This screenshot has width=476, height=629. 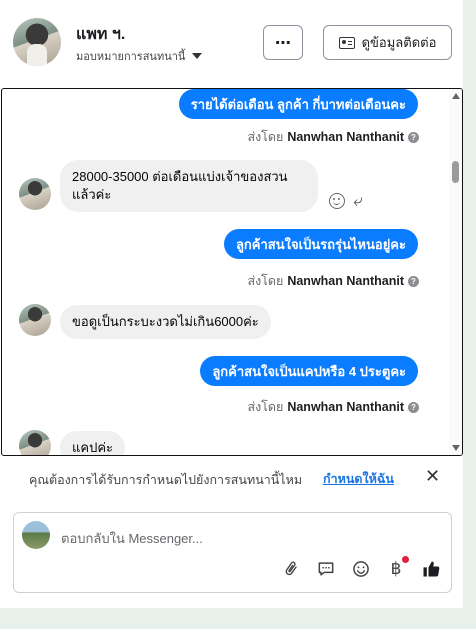 I want to click on scroll-down-arrow-icon, so click(x=456, y=448).